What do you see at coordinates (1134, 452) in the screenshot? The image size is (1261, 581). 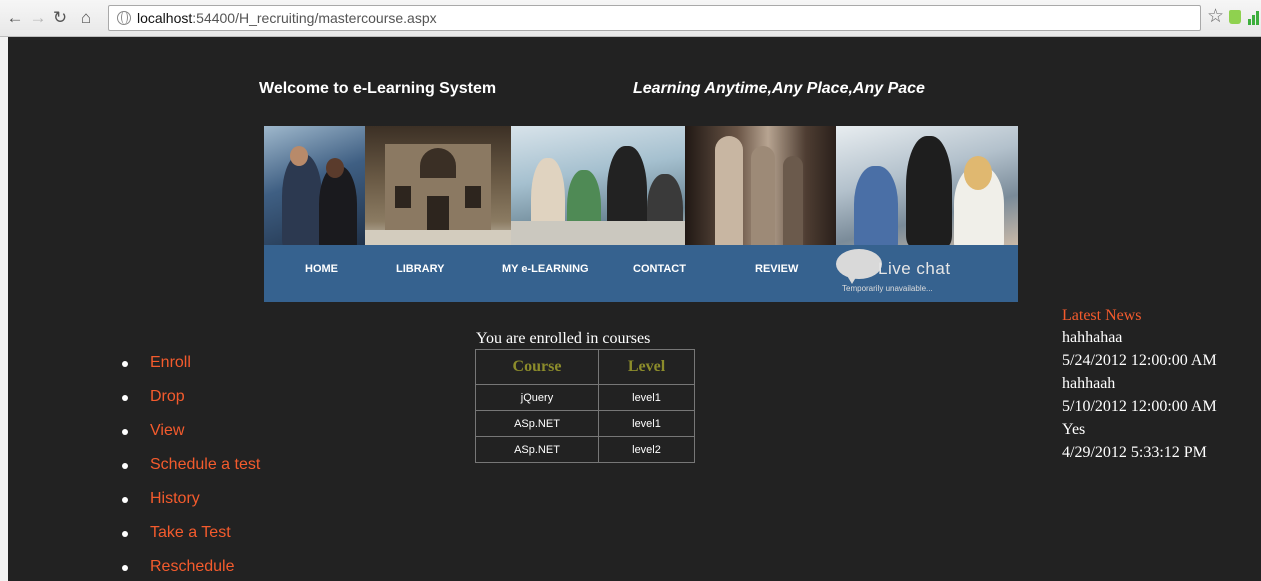 I see `news-item-date: 4/29/2012 5:33:12 PM` at bounding box center [1134, 452].